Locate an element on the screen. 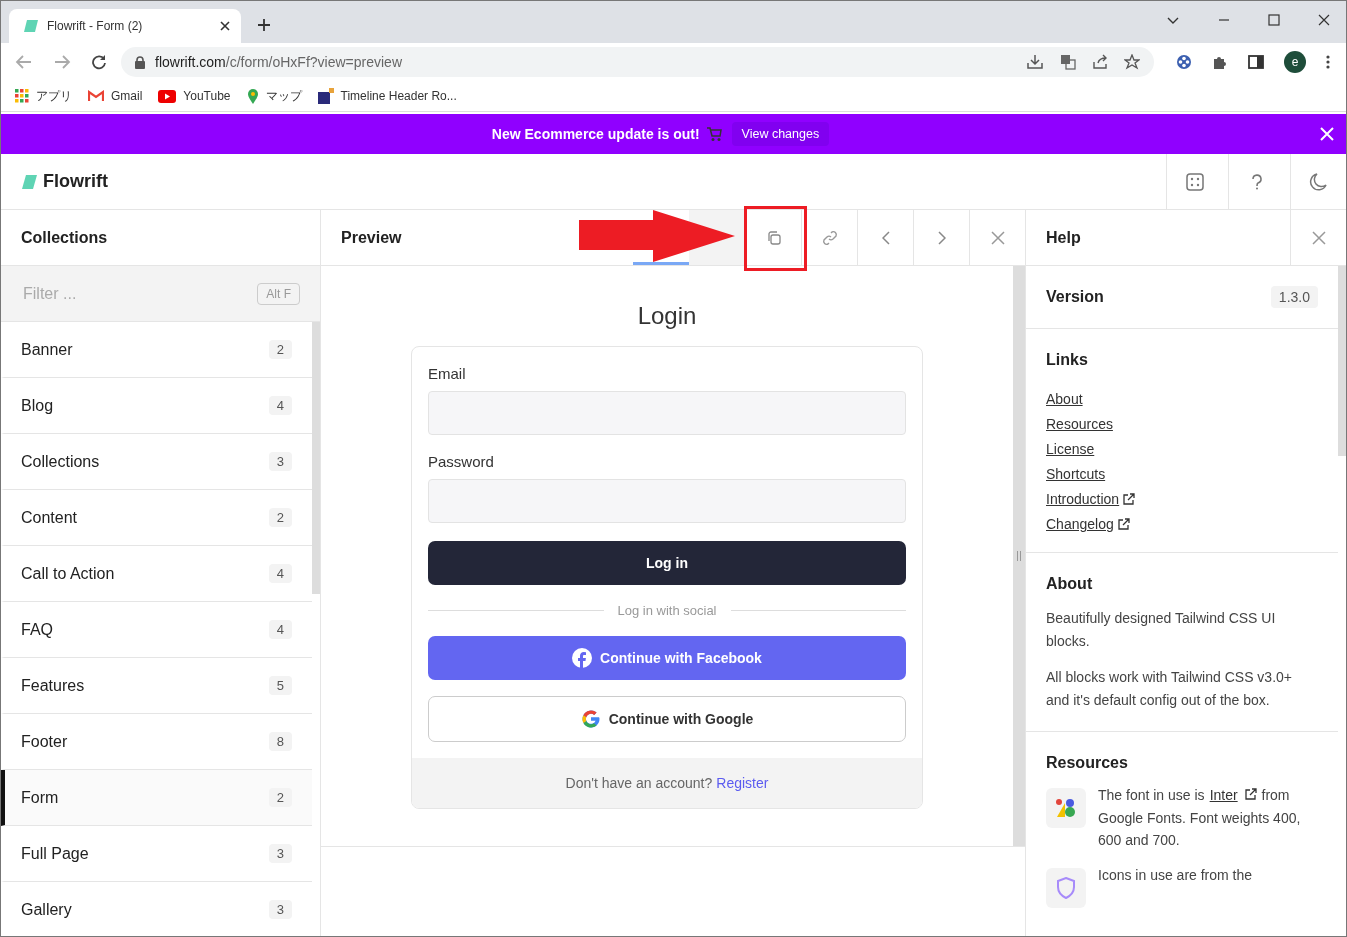  view-changes-button: View changes is located at coordinates (780, 134).